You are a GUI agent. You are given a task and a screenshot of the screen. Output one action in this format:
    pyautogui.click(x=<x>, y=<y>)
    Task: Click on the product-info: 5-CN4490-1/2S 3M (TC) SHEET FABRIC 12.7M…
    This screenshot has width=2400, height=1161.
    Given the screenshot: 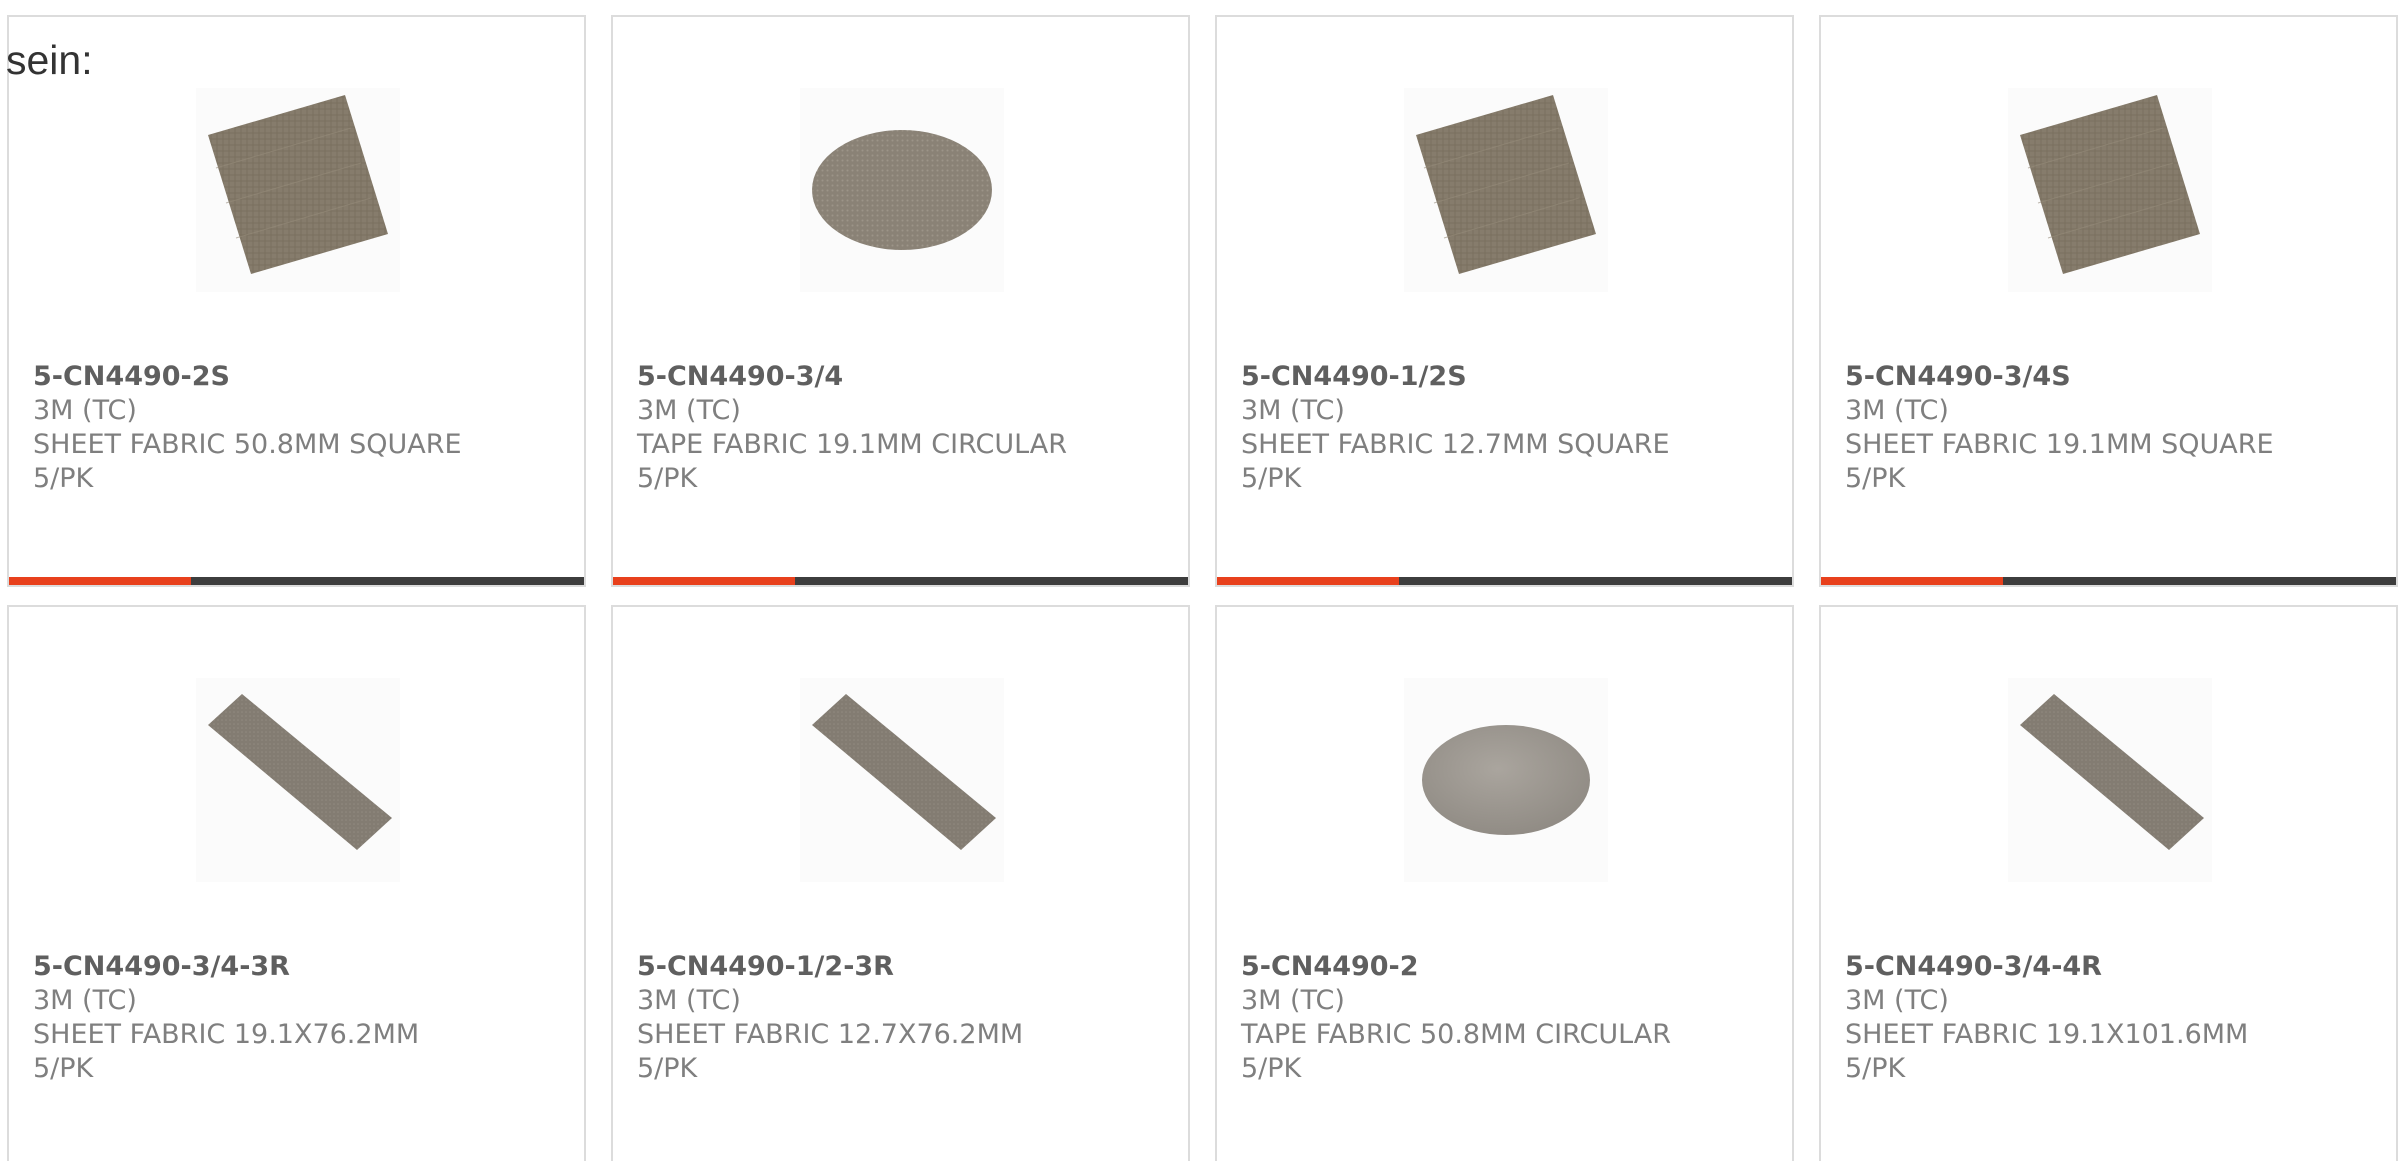 What is the action you would take?
    pyautogui.click(x=1506, y=428)
    